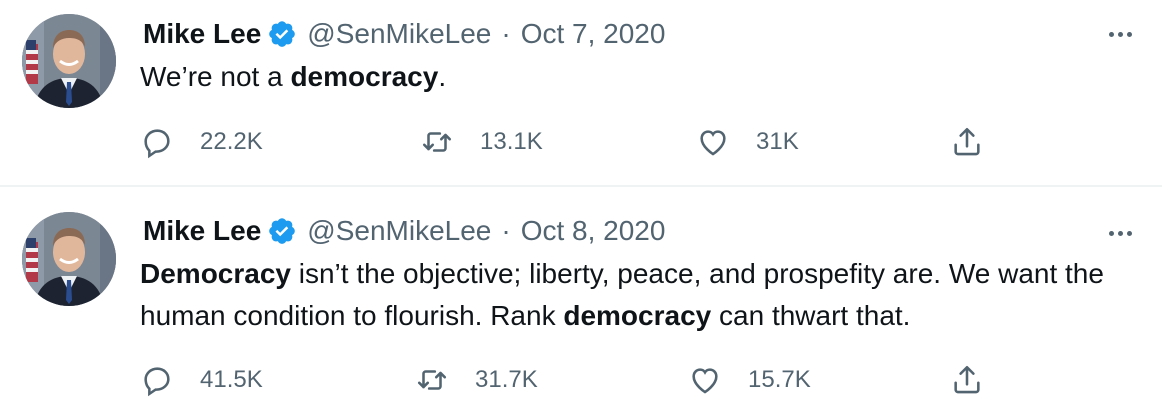  Describe the element at coordinates (777, 141) in the screenshot. I see `like-count: 31K` at that location.